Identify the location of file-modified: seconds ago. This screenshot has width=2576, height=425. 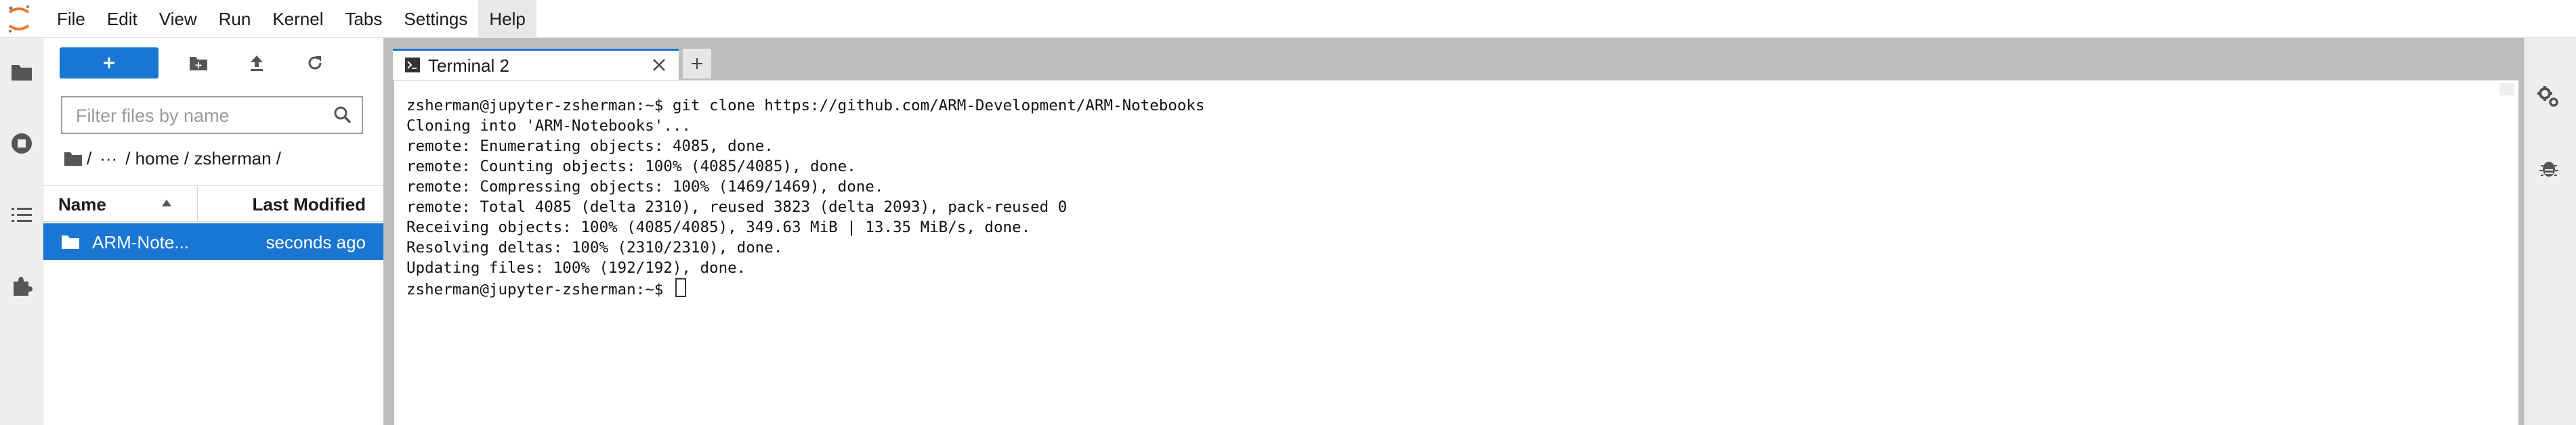
(316, 242).